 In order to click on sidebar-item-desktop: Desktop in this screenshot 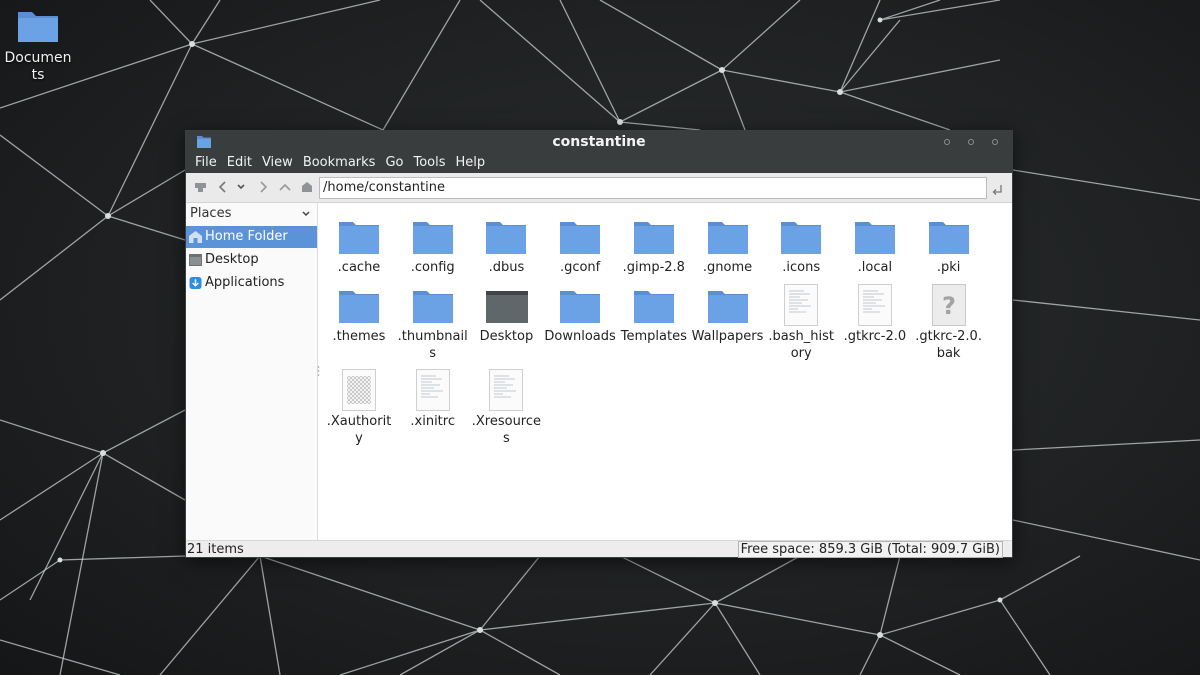, I will do `click(251, 260)`.